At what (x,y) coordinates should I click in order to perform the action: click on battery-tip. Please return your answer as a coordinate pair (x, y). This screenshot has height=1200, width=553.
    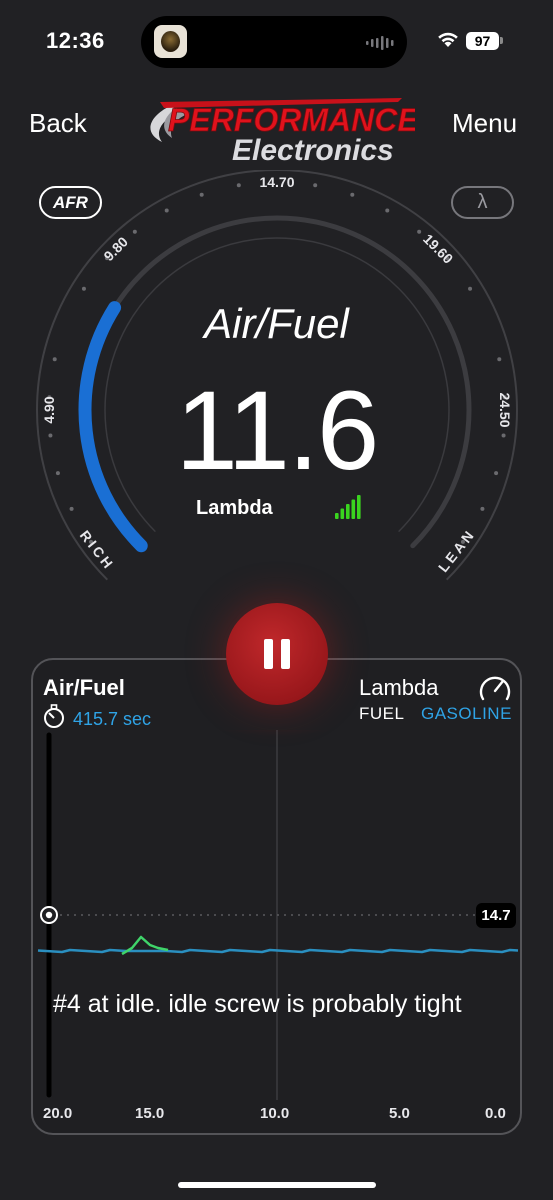
    Looking at the image, I should click on (501, 40).